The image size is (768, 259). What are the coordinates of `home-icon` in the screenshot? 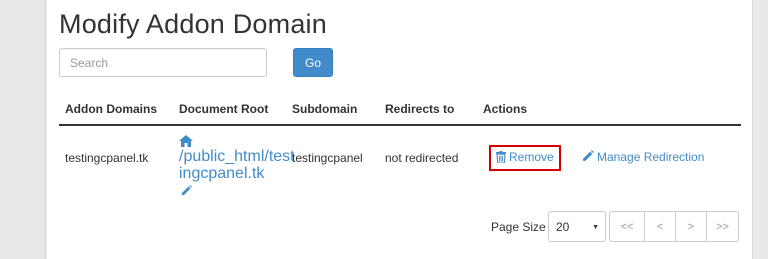 It's located at (186, 141).